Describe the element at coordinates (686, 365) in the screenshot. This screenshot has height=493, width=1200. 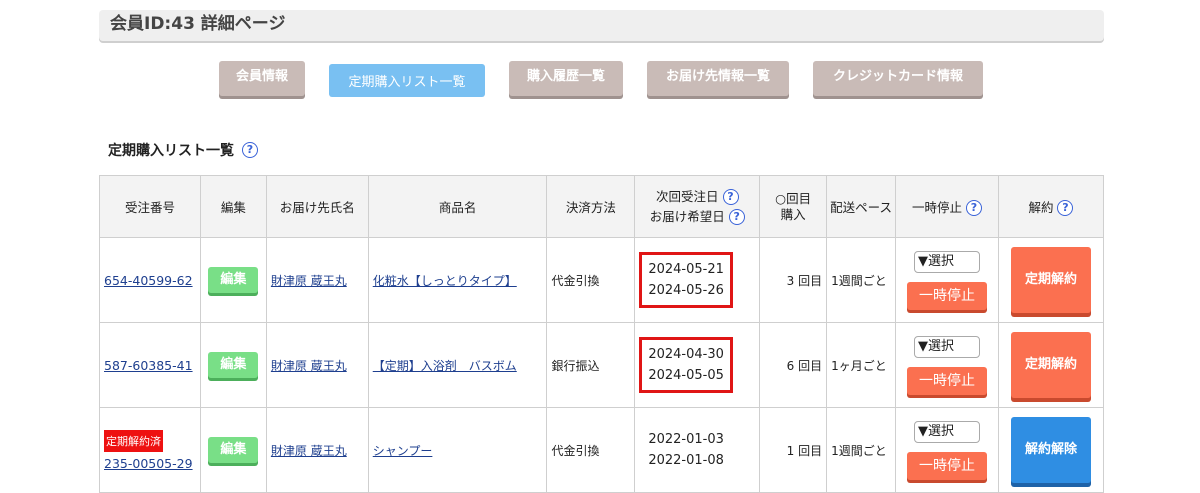
I see `dates-highlight-box: 2024-04-30 2024-05-05` at that location.